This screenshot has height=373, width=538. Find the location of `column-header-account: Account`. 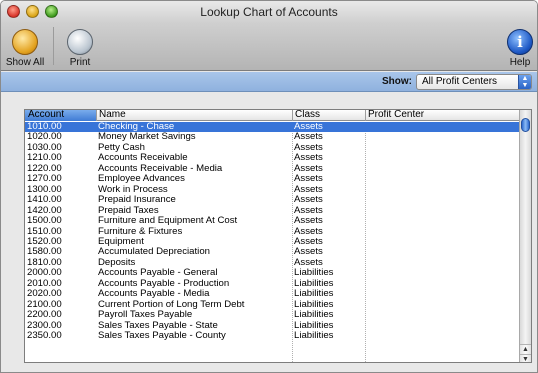

column-header-account: Account is located at coordinates (60, 115).